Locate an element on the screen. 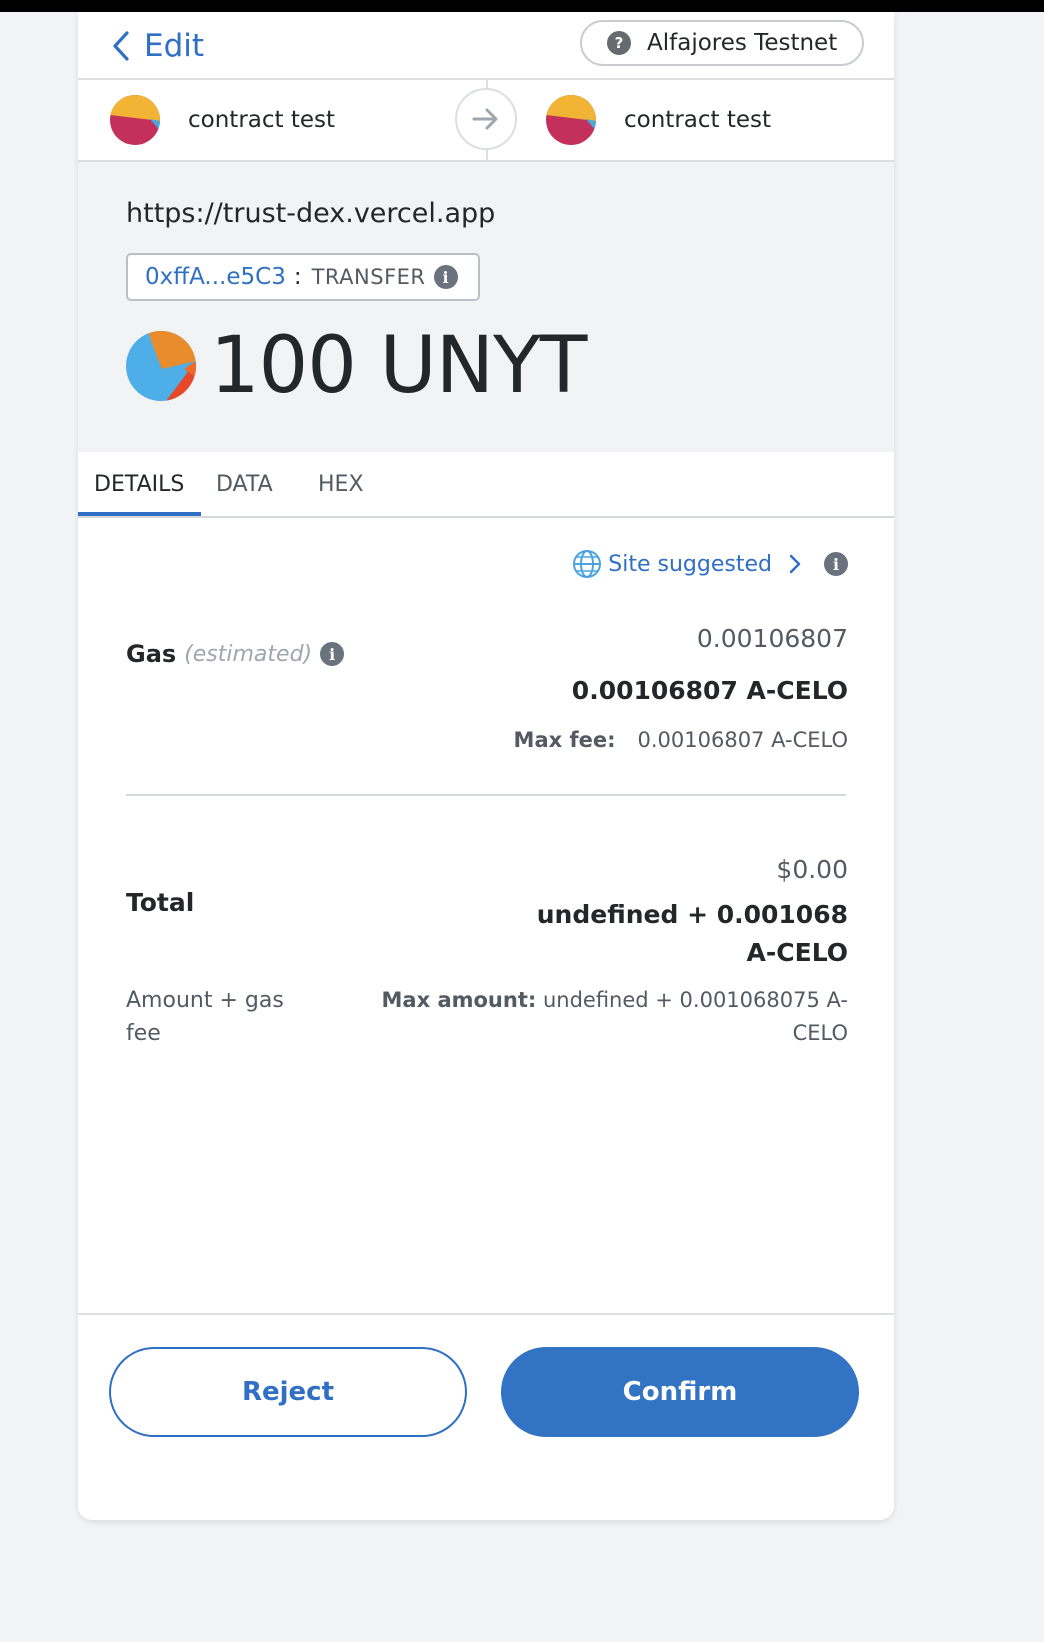  token-icon is located at coordinates (161, 366).